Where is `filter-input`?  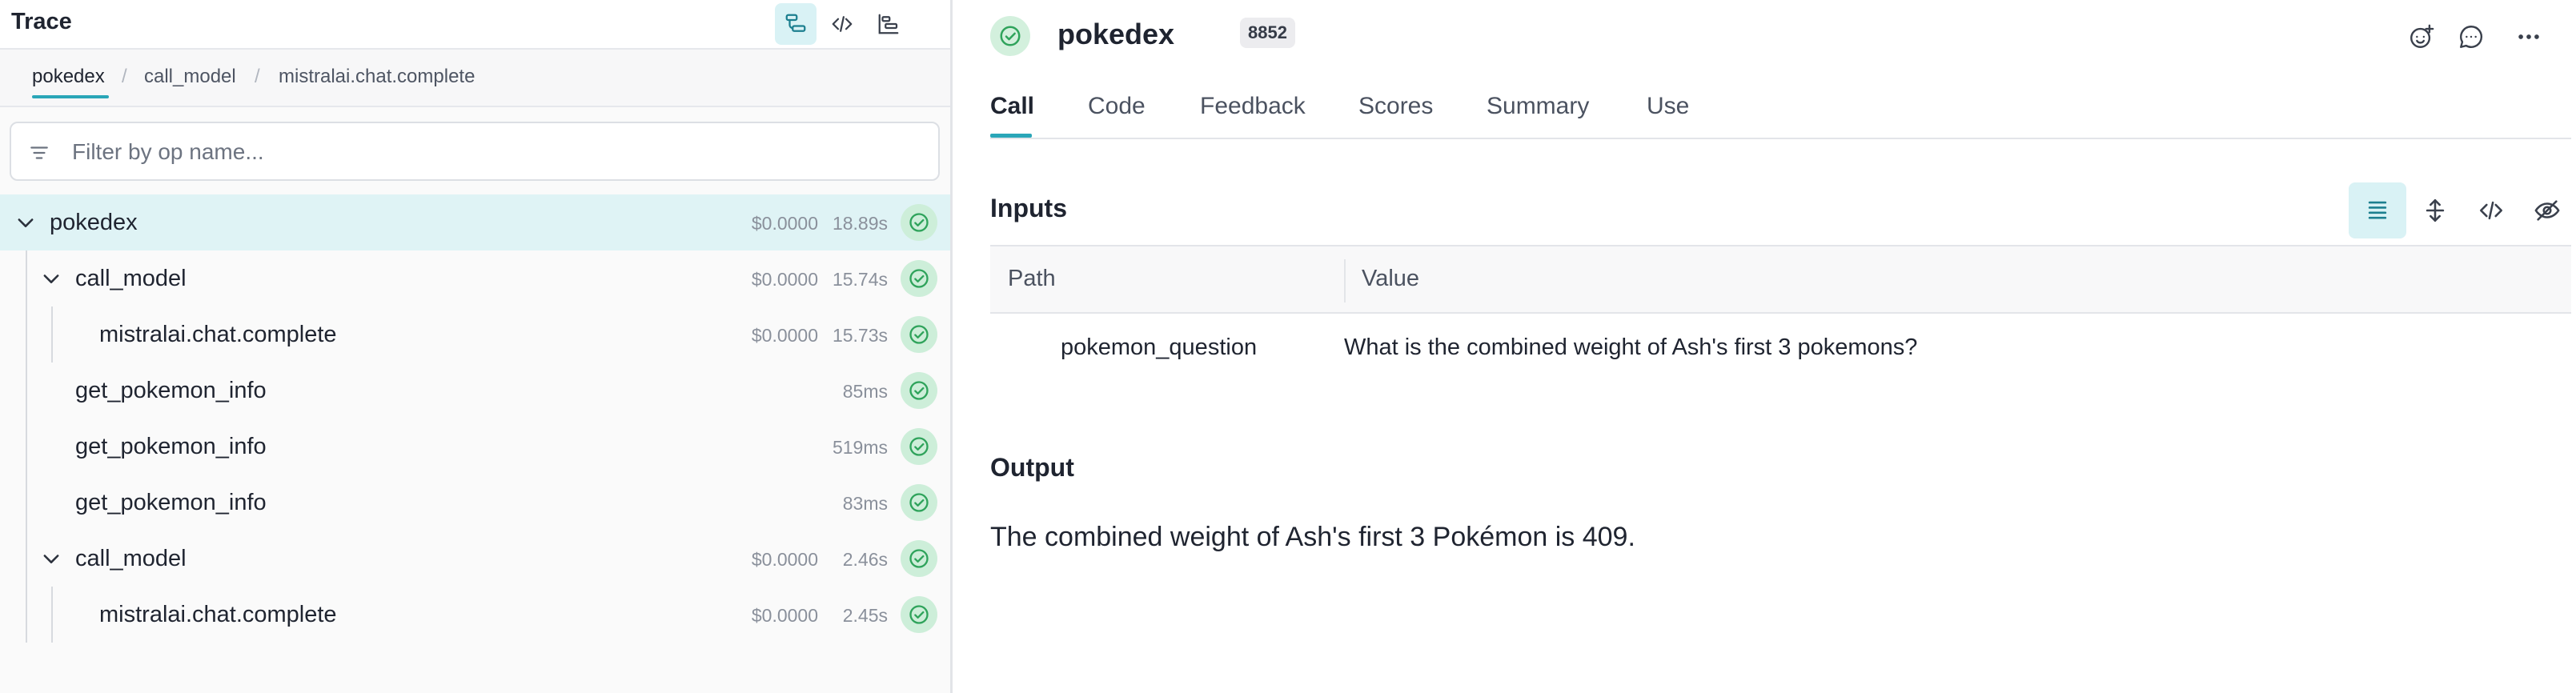
filter-input is located at coordinates (496, 152).